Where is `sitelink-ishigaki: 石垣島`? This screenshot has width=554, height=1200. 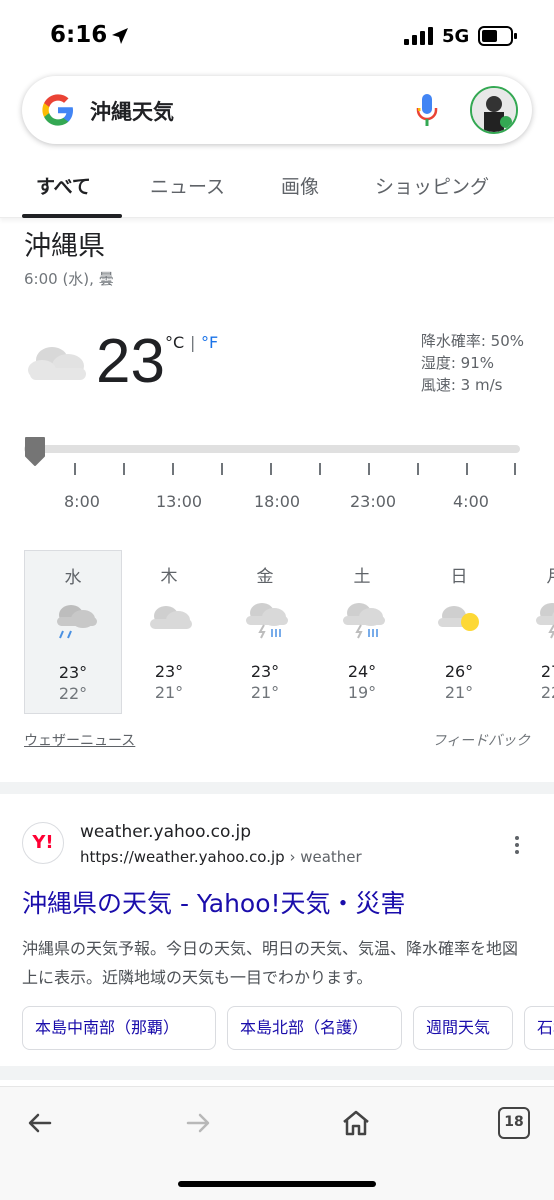
sitelink-ishigaki: 石垣島 is located at coordinates (539, 1028).